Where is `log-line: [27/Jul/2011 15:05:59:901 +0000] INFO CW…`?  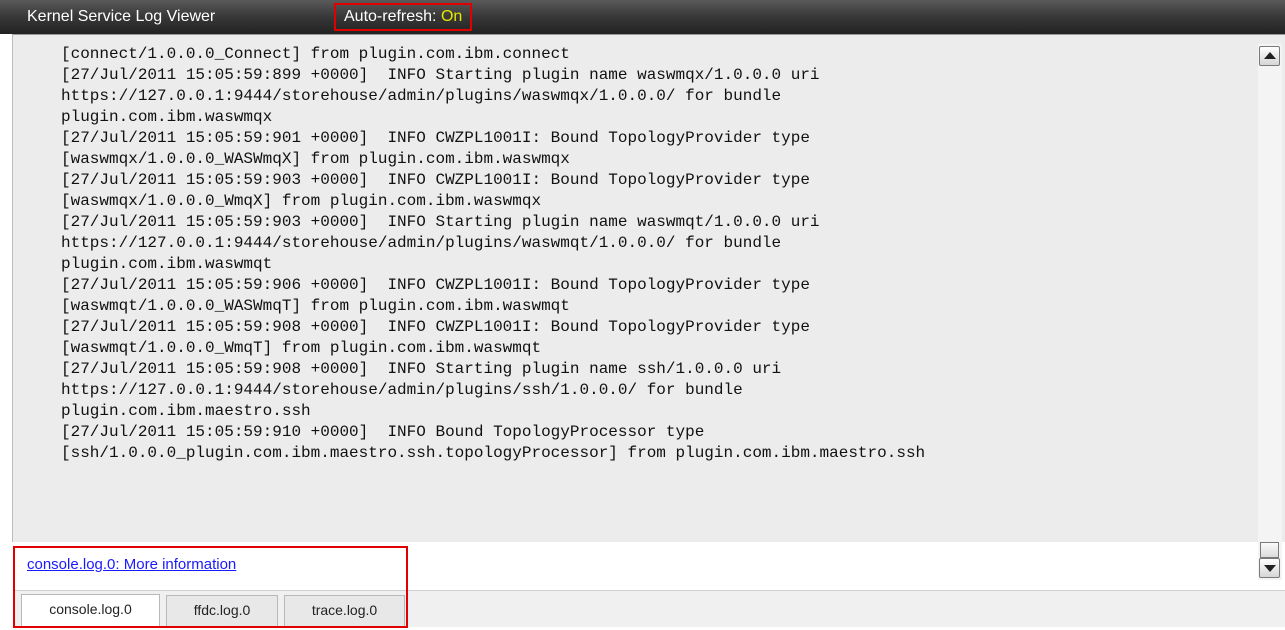 log-line: [27/Jul/2011 15:05:59:901 +0000] INFO CW… is located at coordinates (435, 138).